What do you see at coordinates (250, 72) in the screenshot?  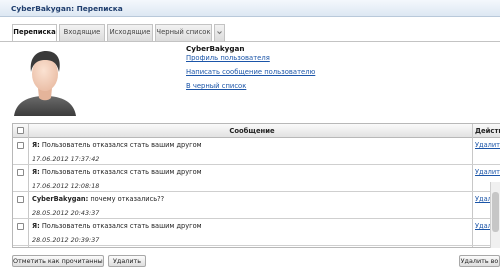 I see `write-message-link: Написать сообщение пользователю` at bounding box center [250, 72].